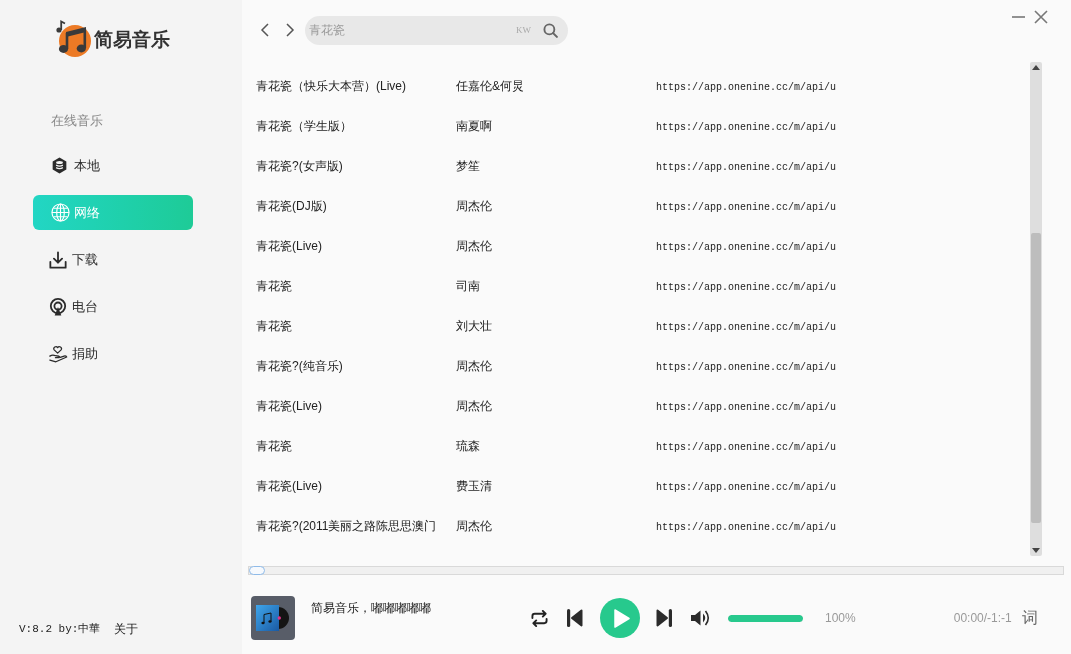  Describe the element at coordinates (265, 30) in the screenshot. I see `back-icon` at that location.